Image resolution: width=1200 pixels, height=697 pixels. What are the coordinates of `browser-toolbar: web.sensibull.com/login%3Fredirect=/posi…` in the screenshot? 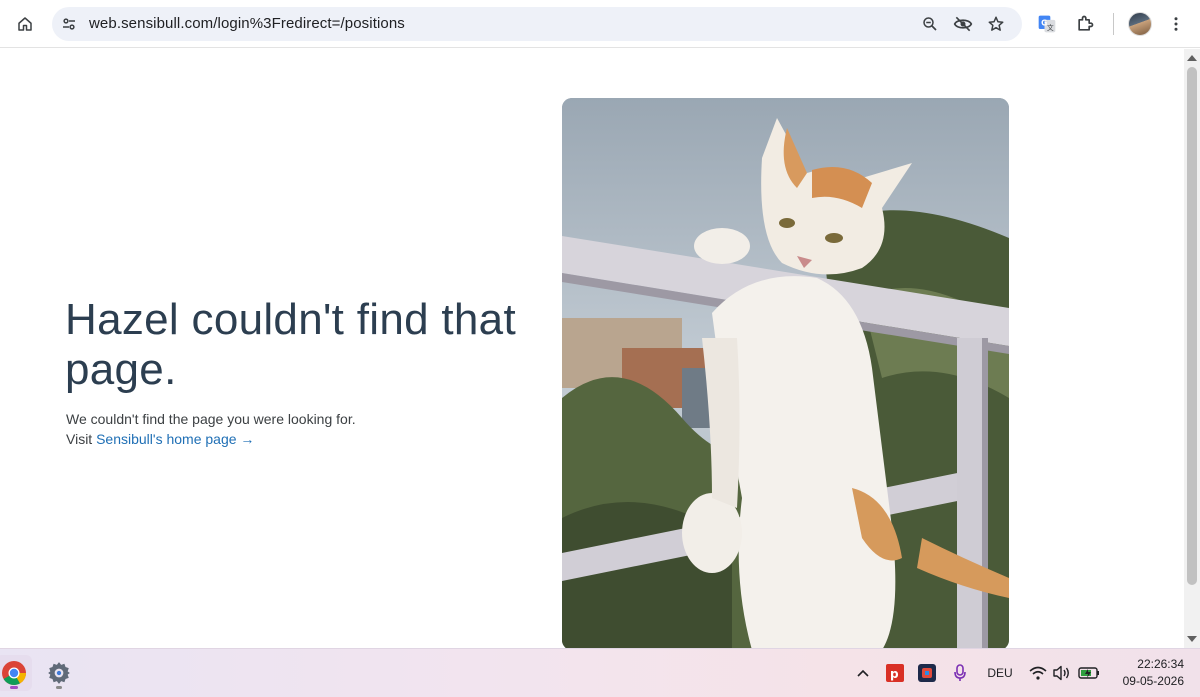 It's located at (600, 24).